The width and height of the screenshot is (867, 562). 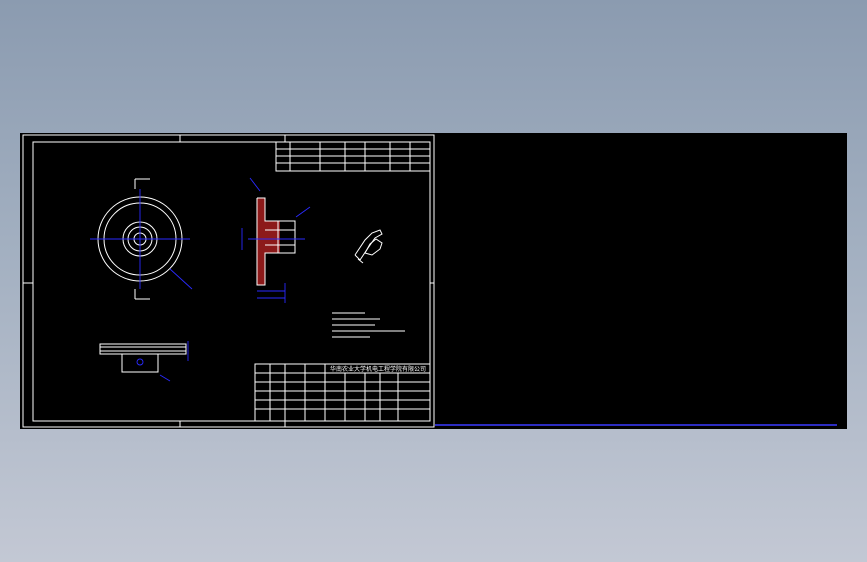 I want to click on pulley-front-view, so click(x=141, y=239).